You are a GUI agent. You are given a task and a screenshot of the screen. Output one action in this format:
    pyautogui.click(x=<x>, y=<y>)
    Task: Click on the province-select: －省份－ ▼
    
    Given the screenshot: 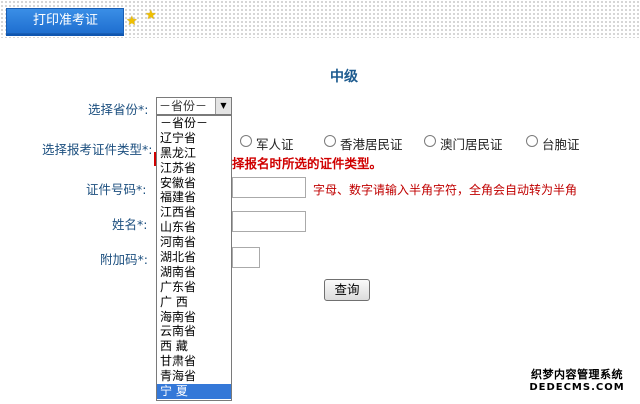 What is the action you would take?
    pyautogui.click(x=194, y=106)
    